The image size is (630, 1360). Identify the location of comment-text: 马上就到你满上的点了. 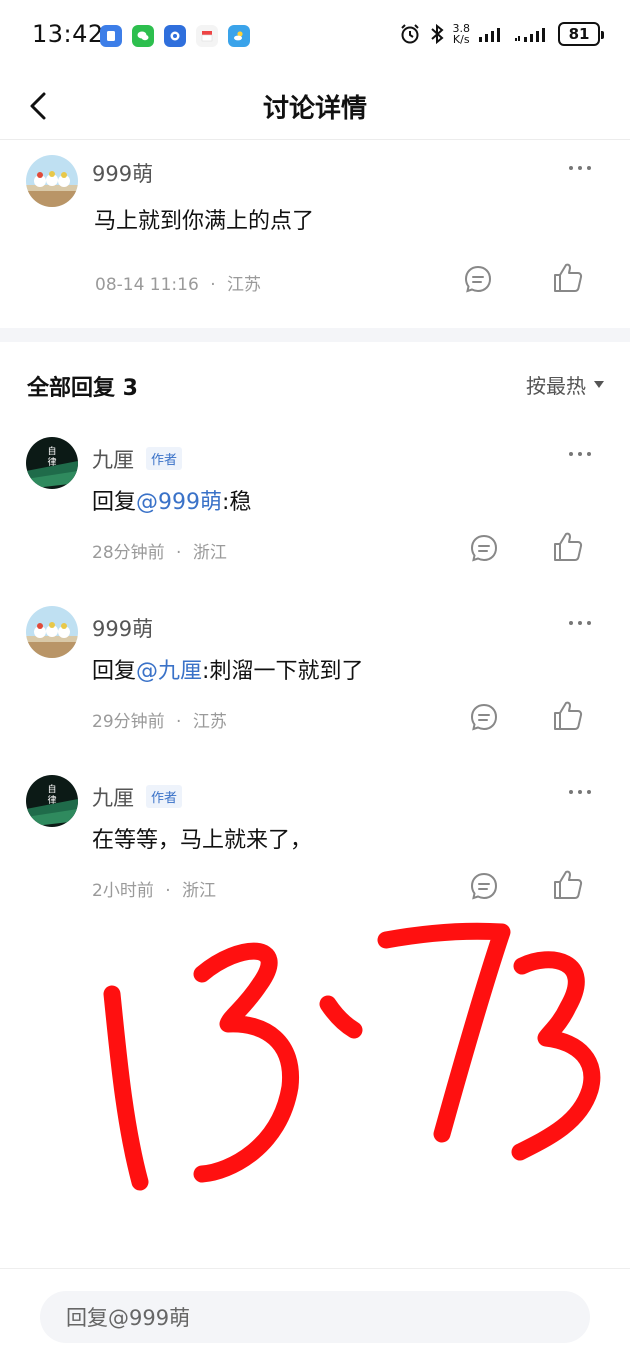
(204, 221).